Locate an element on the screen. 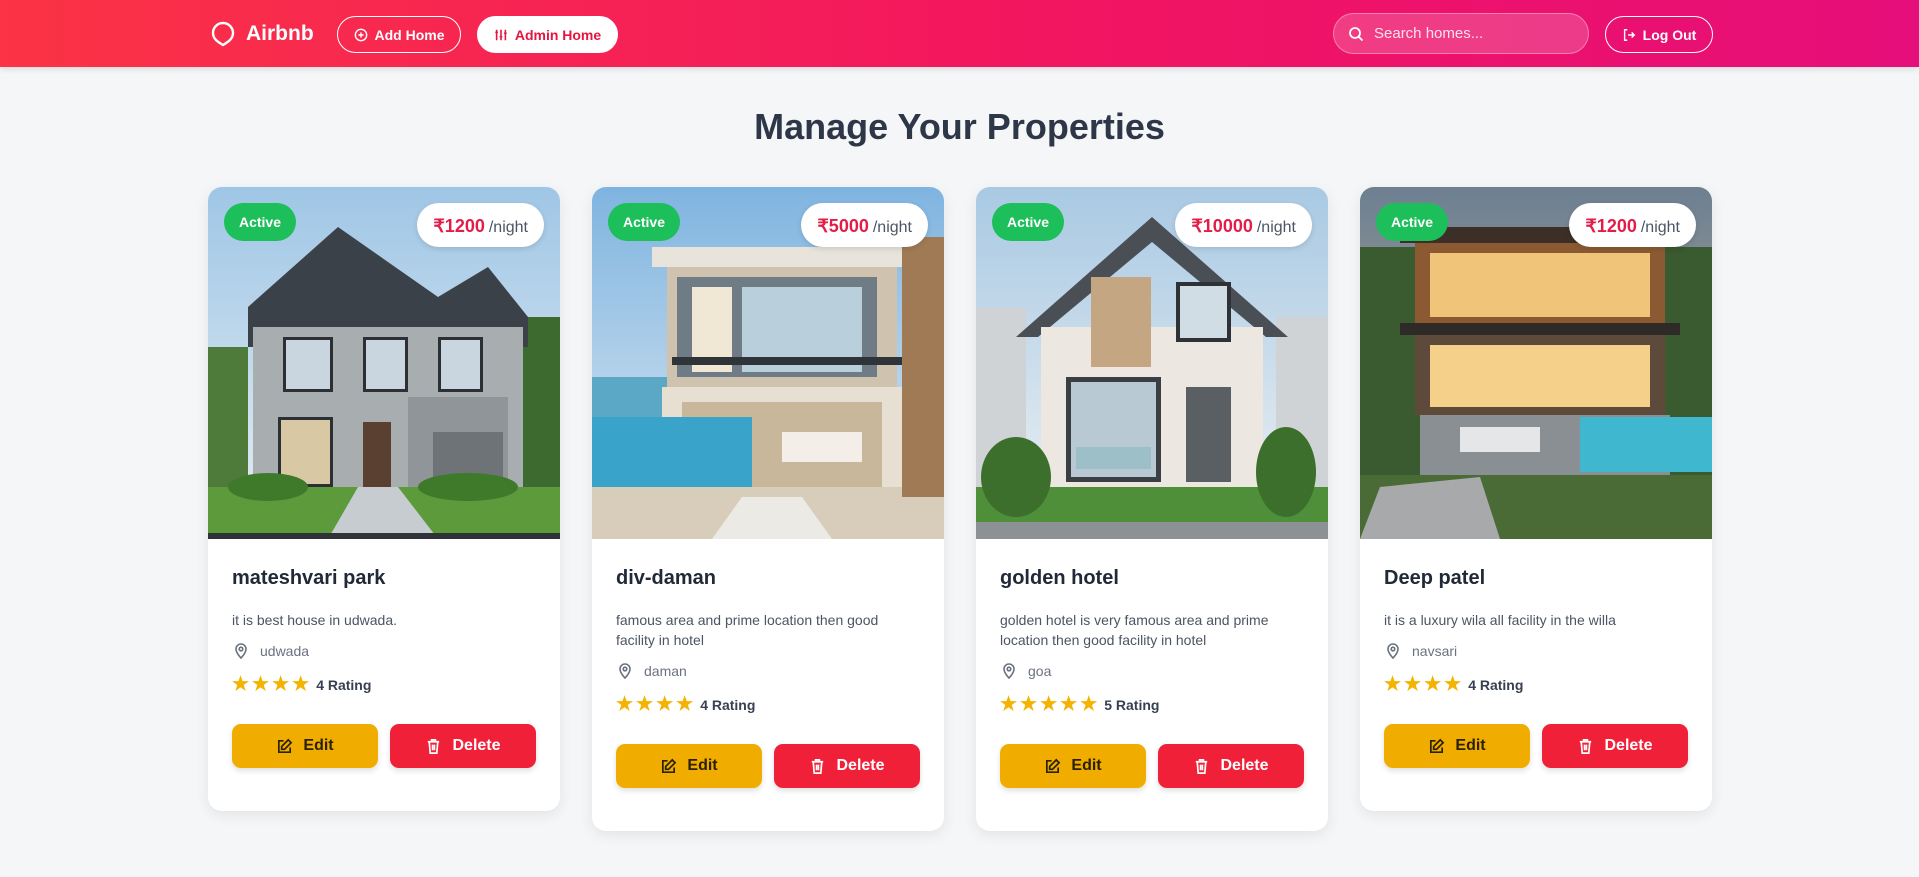 The image size is (1919, 877). location-text: udwada is located at coordinates (285, 651).